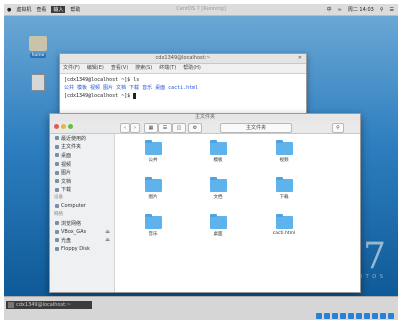  What do you see at coordinates (165, 128) in the screenshot?
I see `list-view-icon: ☰` at bounding box center [165, 128].